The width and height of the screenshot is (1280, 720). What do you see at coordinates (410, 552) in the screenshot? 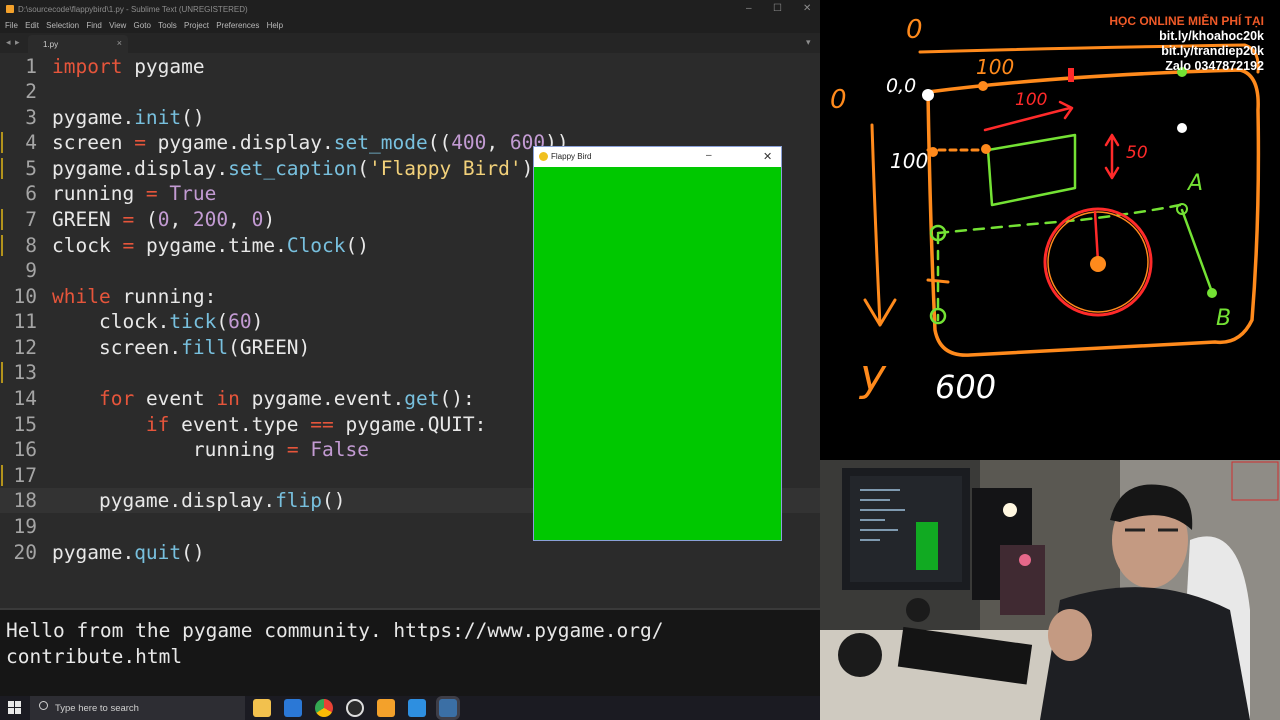
I see `code-line: 20 pygame.quit()` at bounding box center [410, 552].